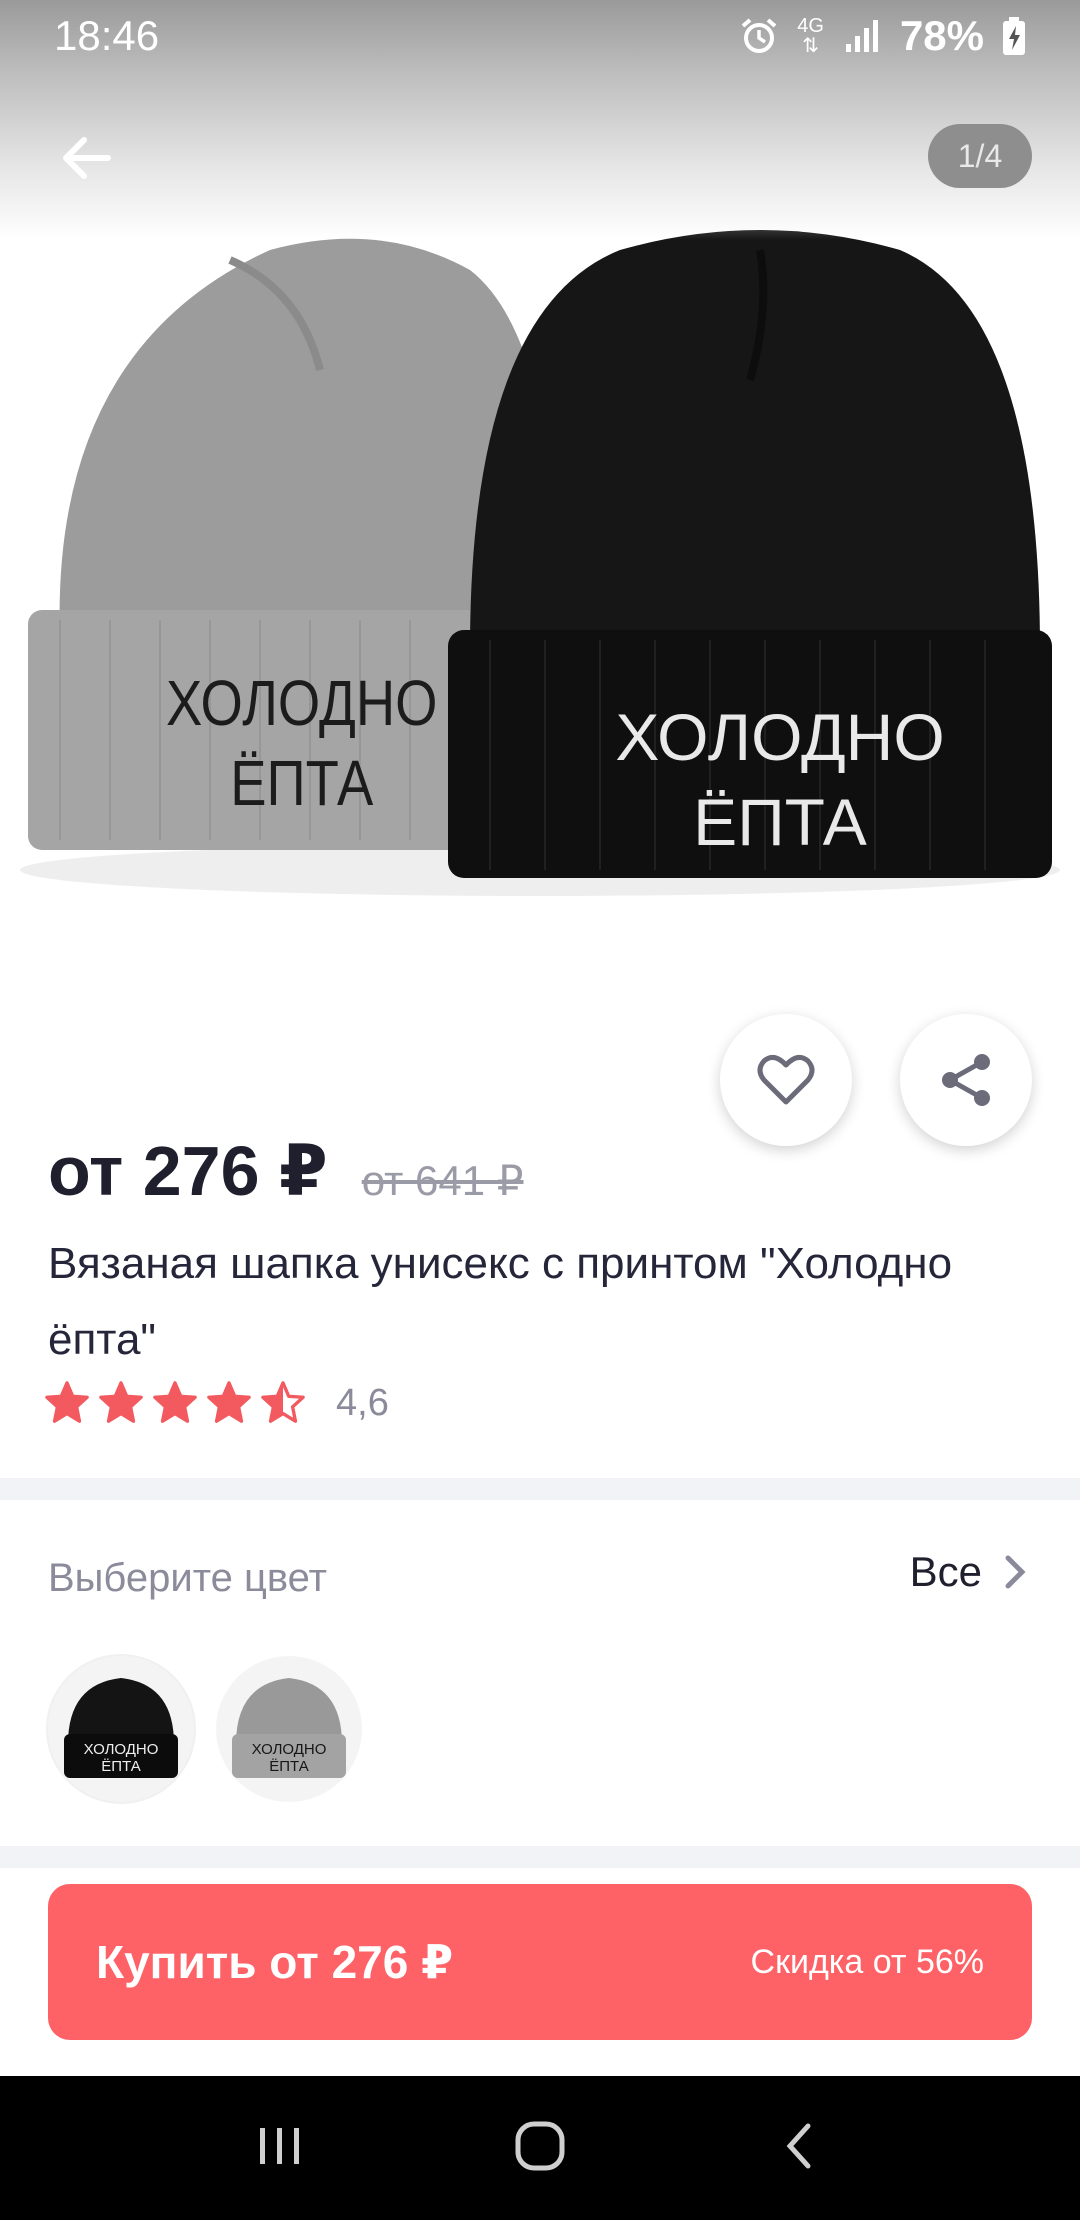  Describe the element at coordinates (882, 36) in the screenshot. I see `status-icons: 4G ⇅ 78%` at that location.